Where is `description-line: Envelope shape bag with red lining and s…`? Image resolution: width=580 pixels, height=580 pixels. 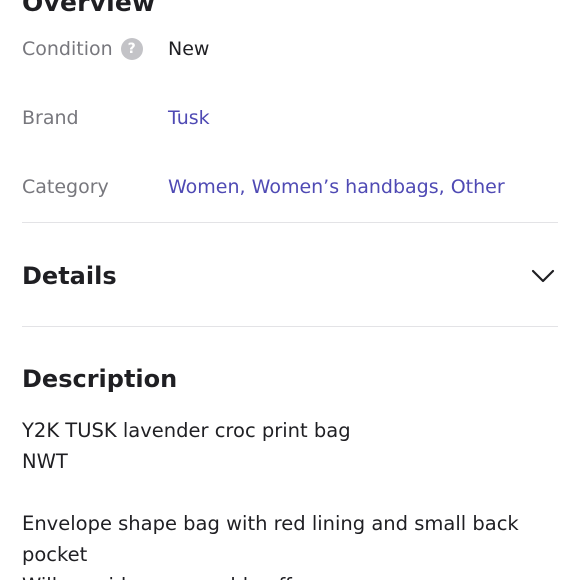 description-line: Envelope shape bag with red lining and s… is located at coordinates (270, 523).